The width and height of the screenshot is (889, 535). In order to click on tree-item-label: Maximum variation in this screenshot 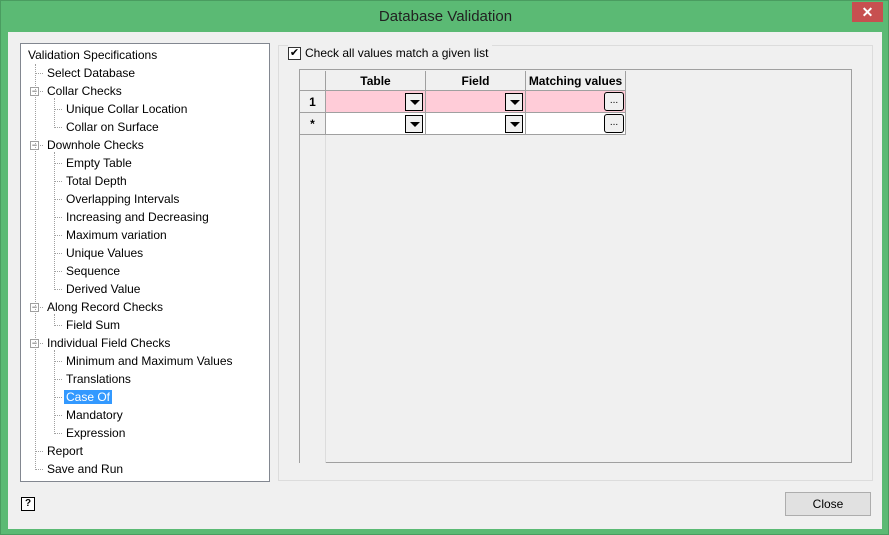, I will do `click(116, 235)`.